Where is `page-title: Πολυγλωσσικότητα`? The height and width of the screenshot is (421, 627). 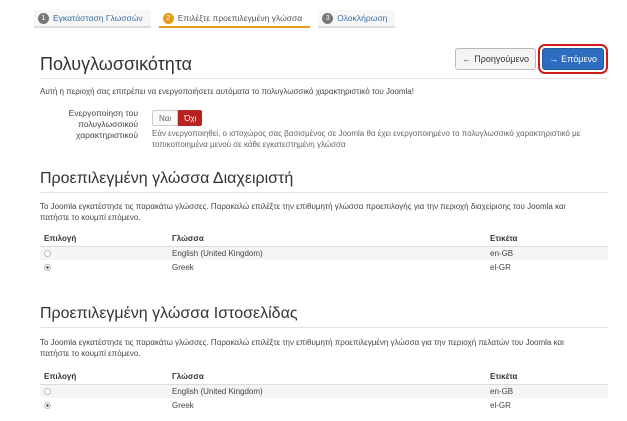 page-title: Πολυγλωσσικότητα is located at coordinates (116, 64).